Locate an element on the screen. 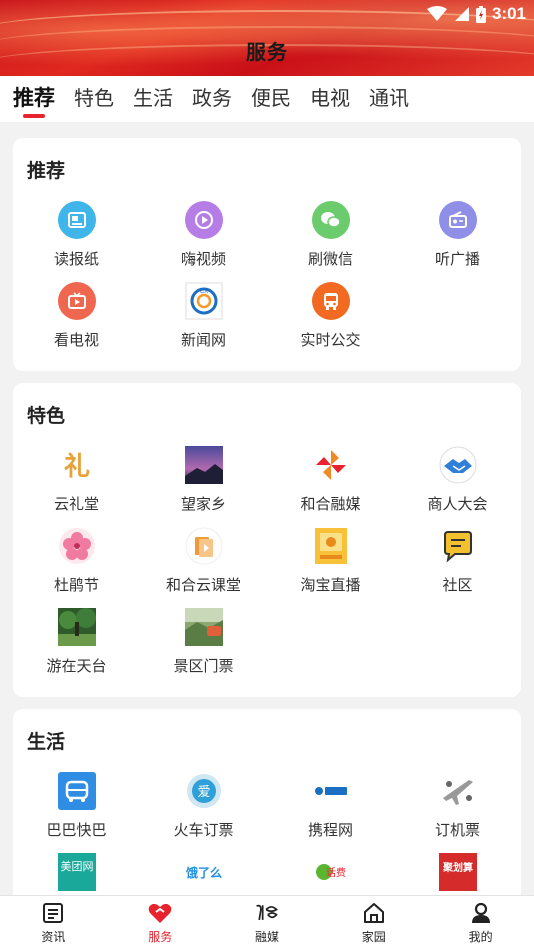 Image resolution: width=534 pixels, height=950 pixels. tab-recommend: 推荐 is located at coordinates (34, 99).